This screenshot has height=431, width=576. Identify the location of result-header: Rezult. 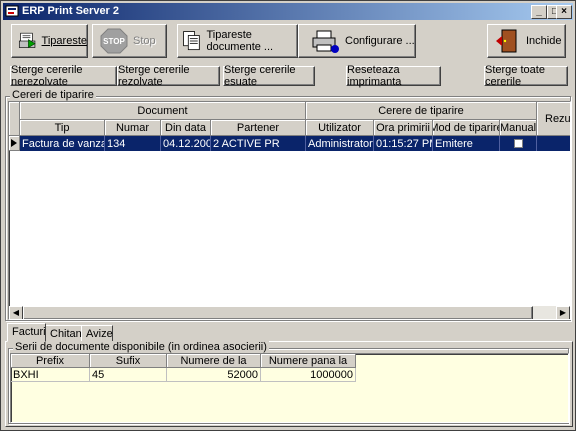
(553, 119).